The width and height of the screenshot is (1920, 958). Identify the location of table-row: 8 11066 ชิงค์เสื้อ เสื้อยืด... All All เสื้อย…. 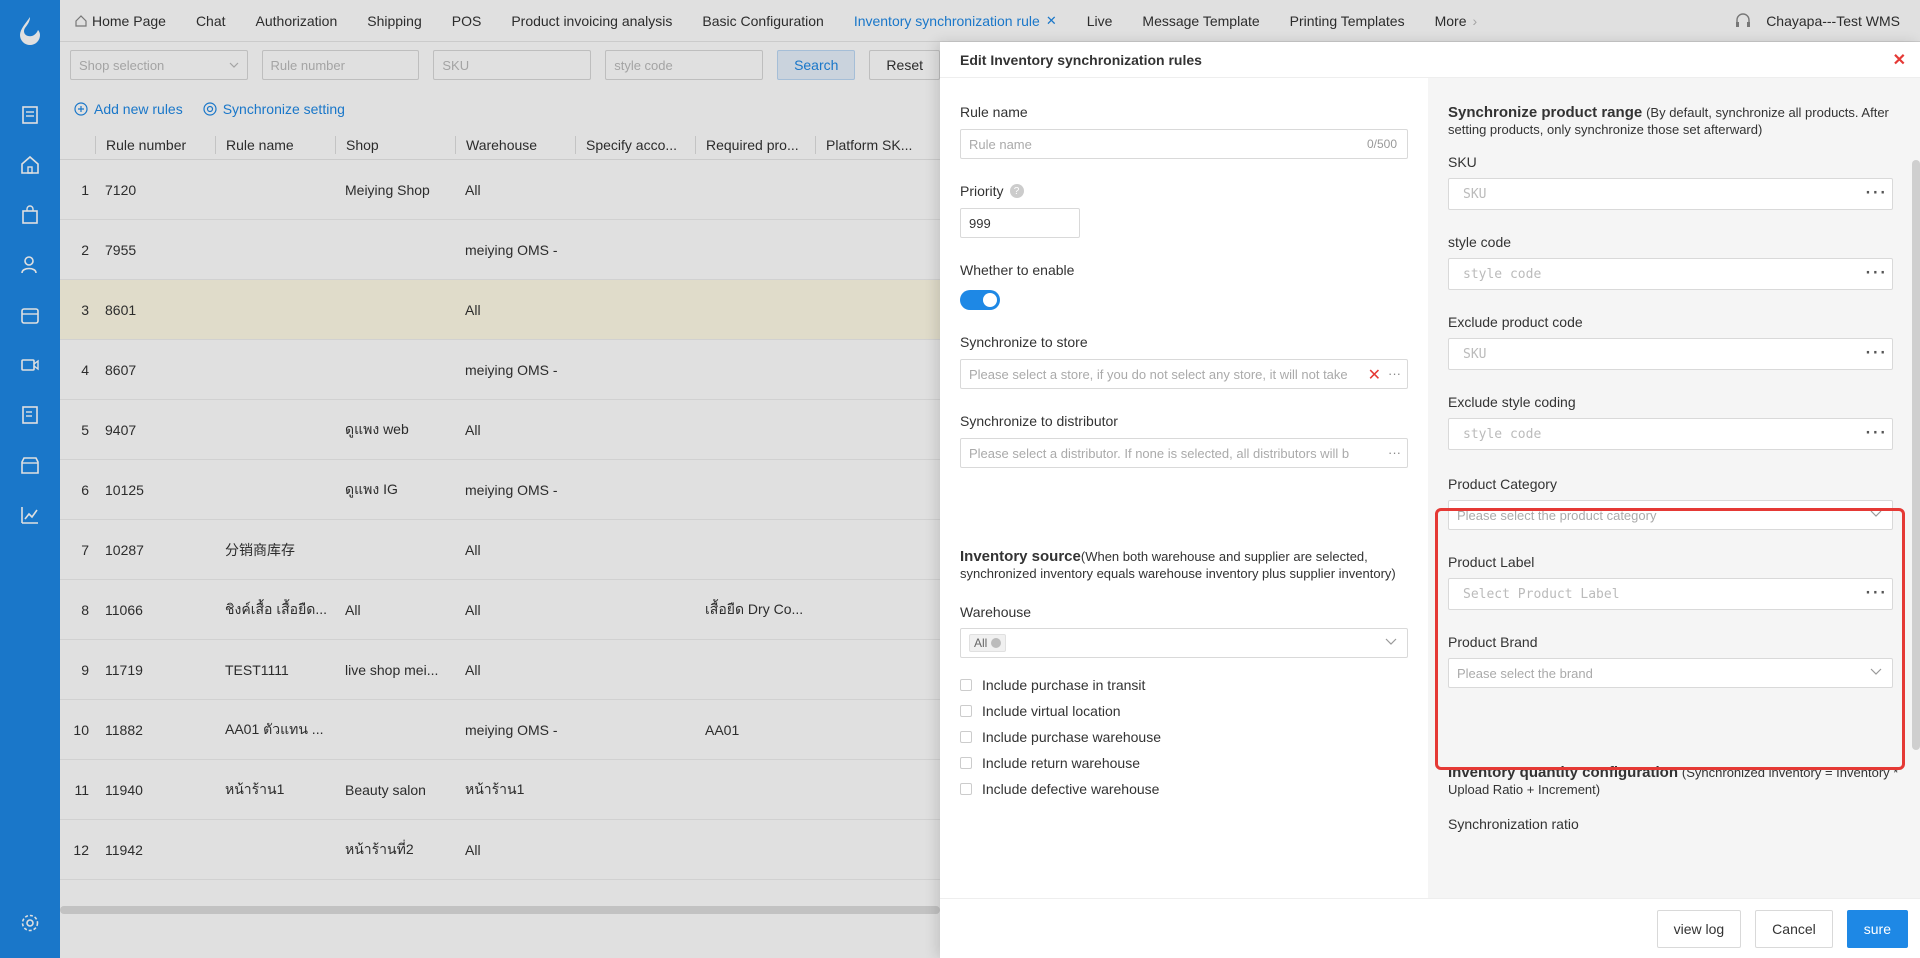
(500, 610).